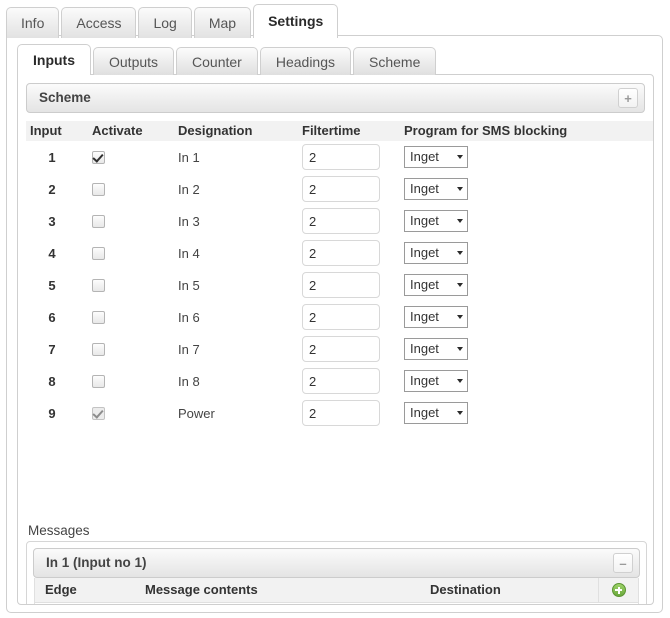 This screenshot has height=618, width=670. I want to click on table-row: 2 In 2 Inget, so click(339, 189).